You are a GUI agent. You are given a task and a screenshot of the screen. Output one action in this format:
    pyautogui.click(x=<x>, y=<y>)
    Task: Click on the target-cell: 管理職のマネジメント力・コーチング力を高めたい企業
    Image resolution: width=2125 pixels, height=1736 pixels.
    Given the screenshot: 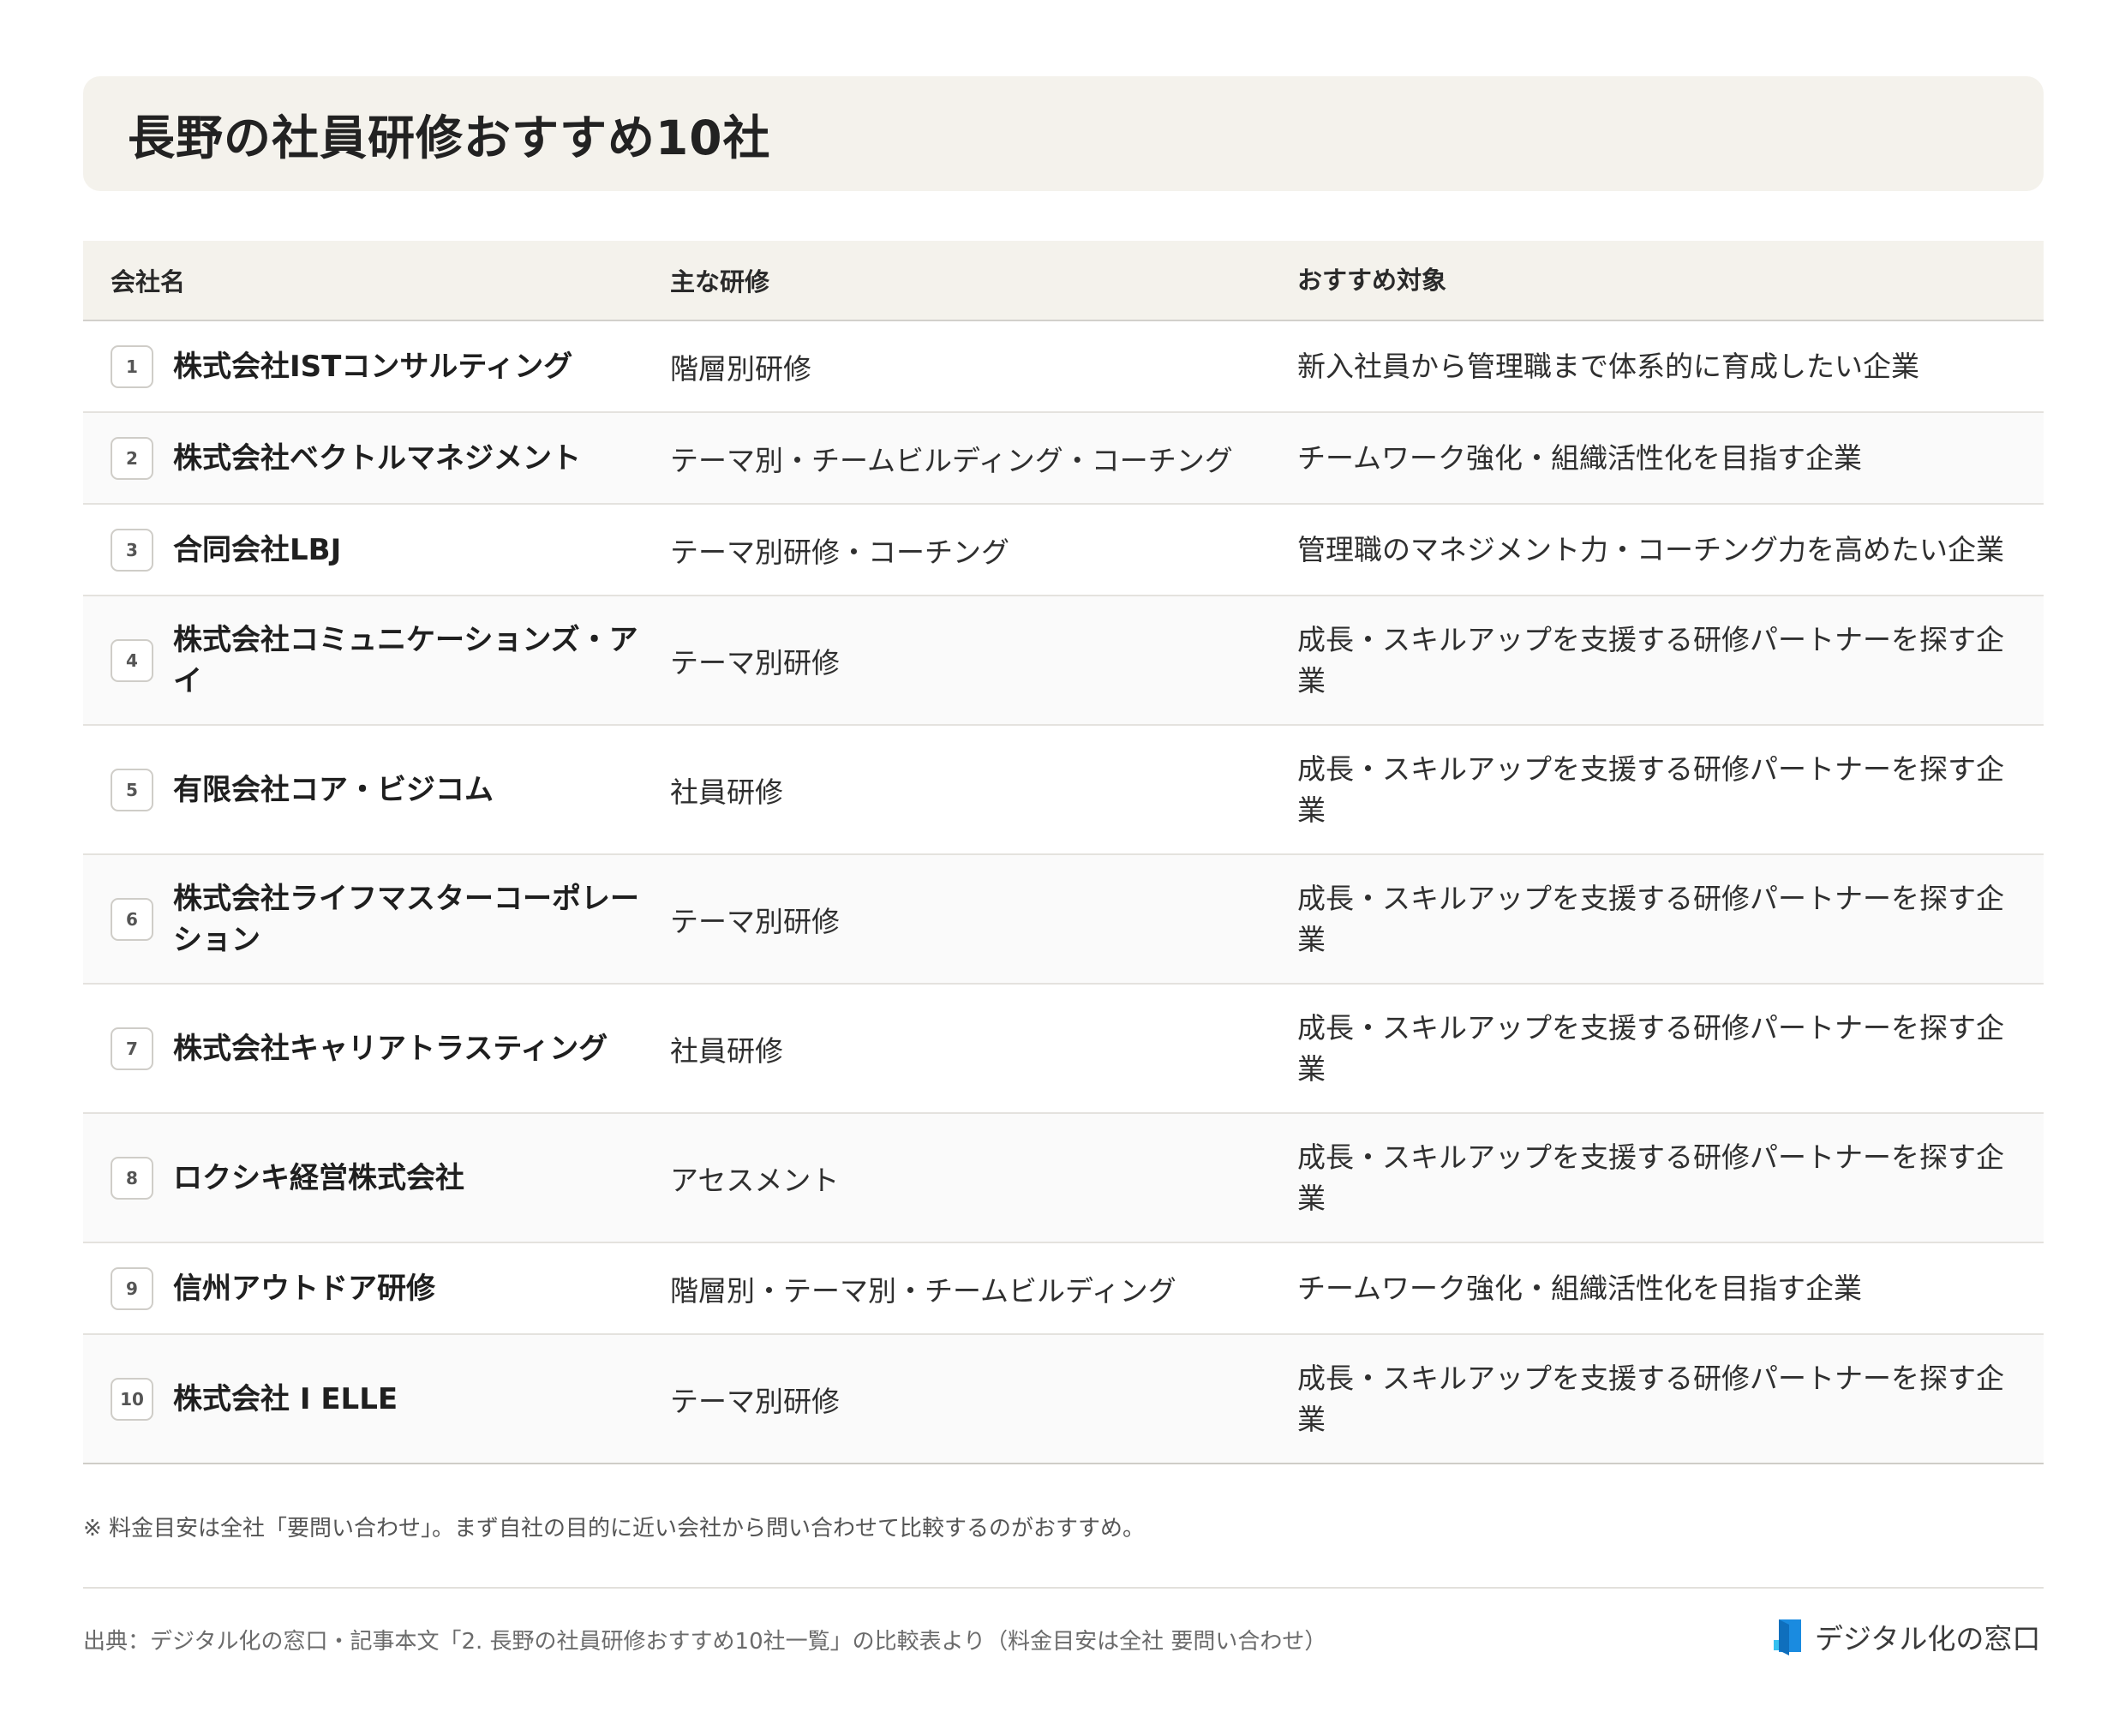 What is the action you would take?
    pyautogui.click(x=1650, y=549)
    